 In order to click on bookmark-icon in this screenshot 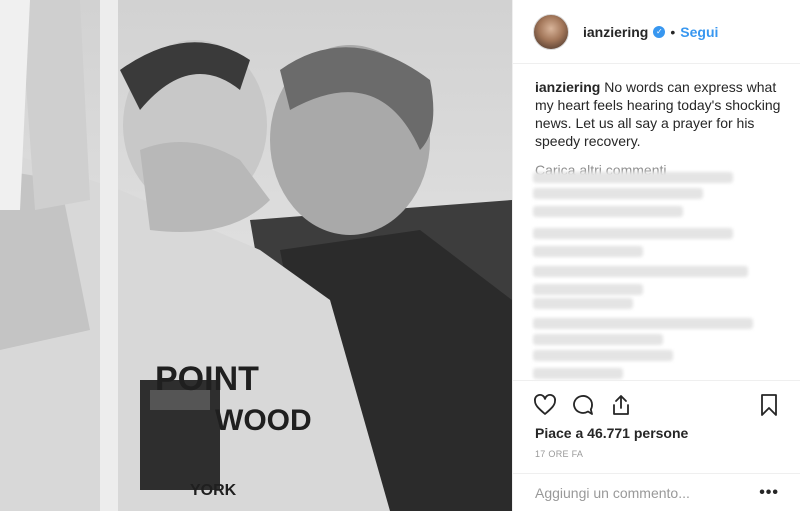, I will do `click(769, 405)`.